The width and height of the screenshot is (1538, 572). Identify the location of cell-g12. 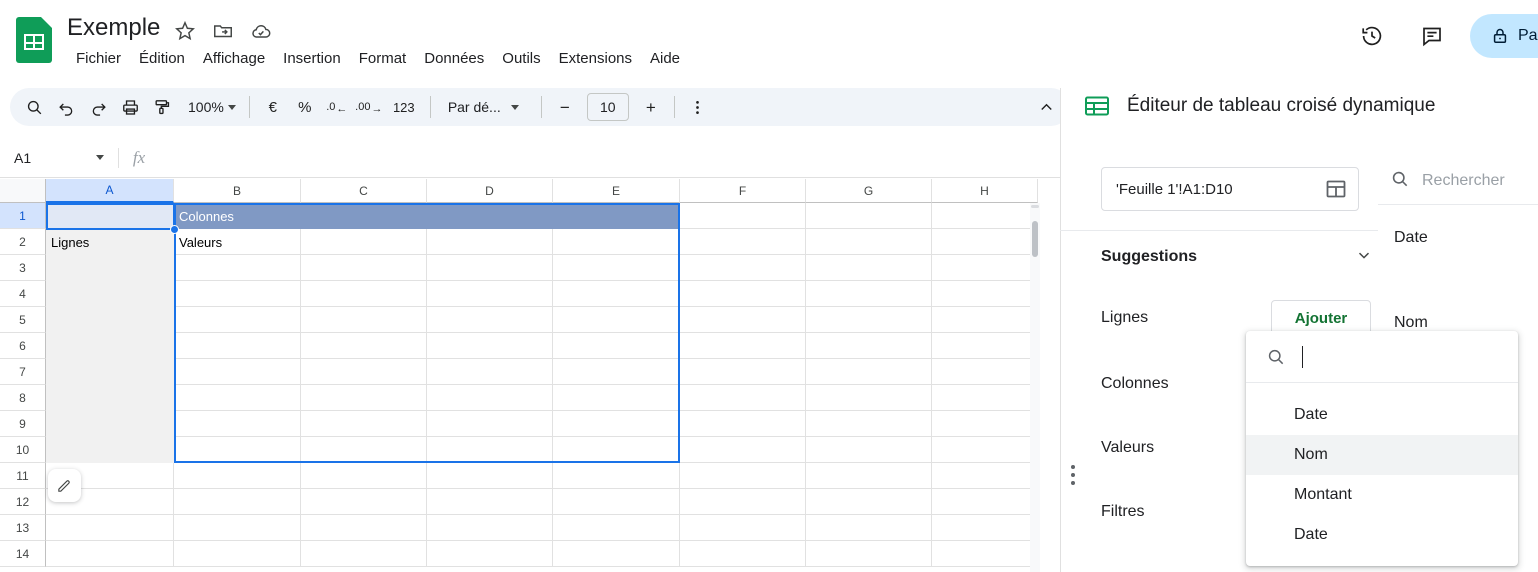
(869, 502).